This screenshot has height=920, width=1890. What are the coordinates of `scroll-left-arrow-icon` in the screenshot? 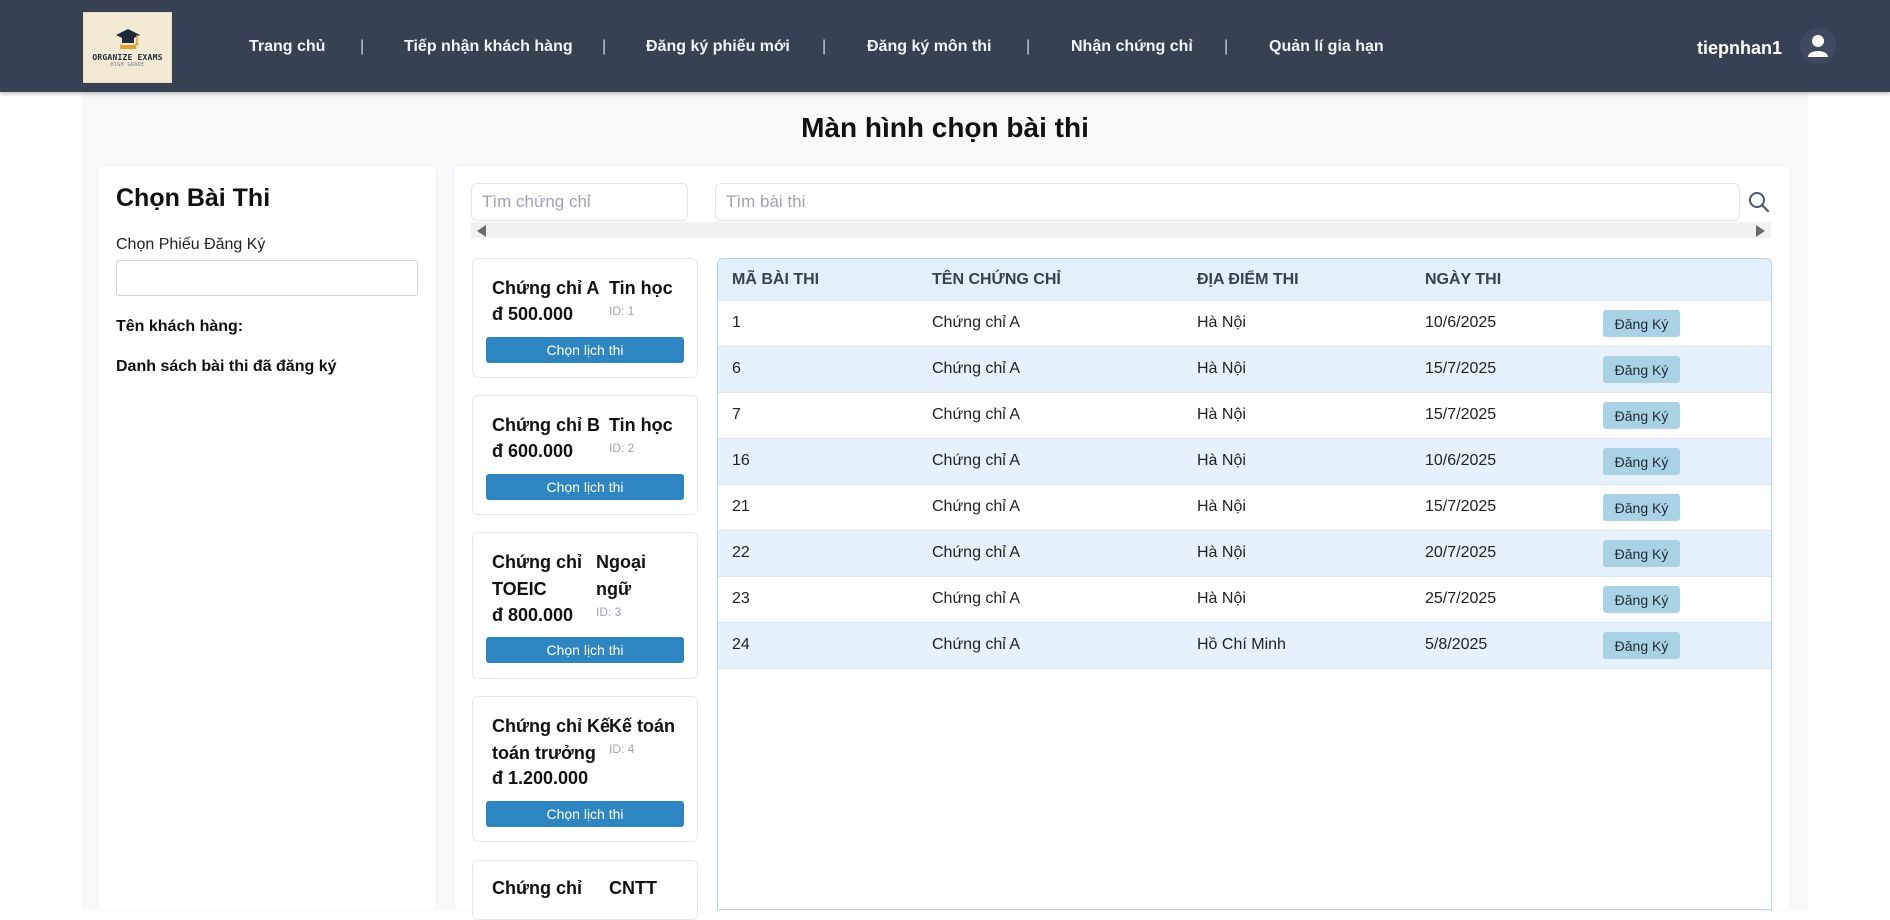 It's located at (481, 231).